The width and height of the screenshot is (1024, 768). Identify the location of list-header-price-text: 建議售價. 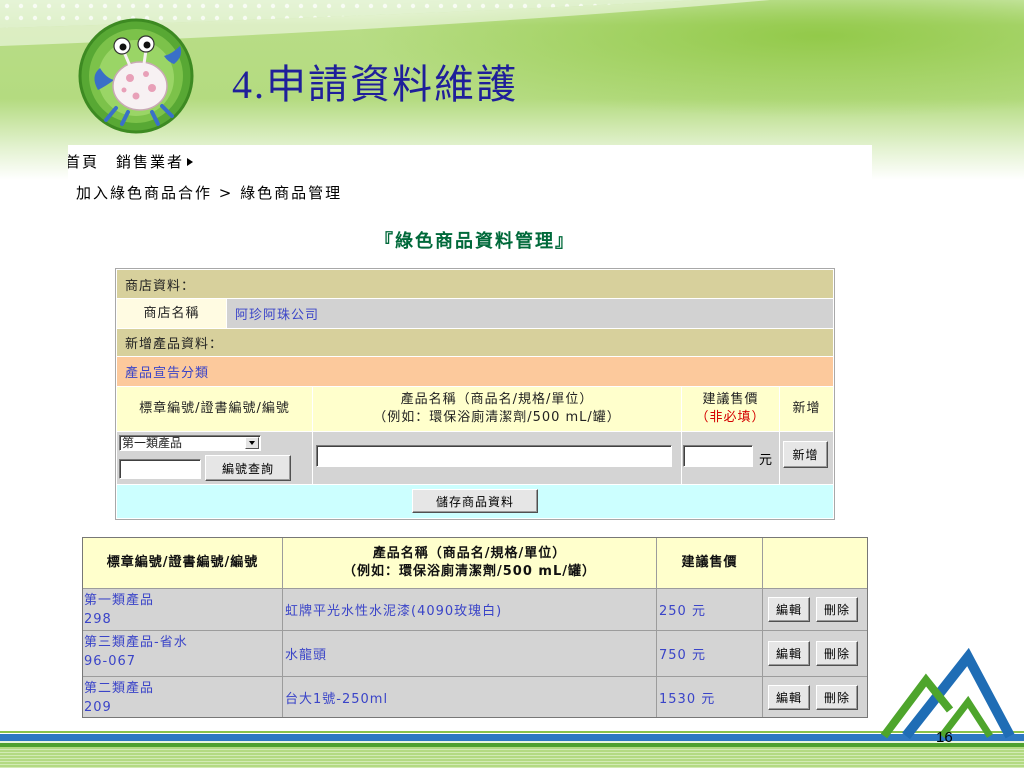
(709, 562).